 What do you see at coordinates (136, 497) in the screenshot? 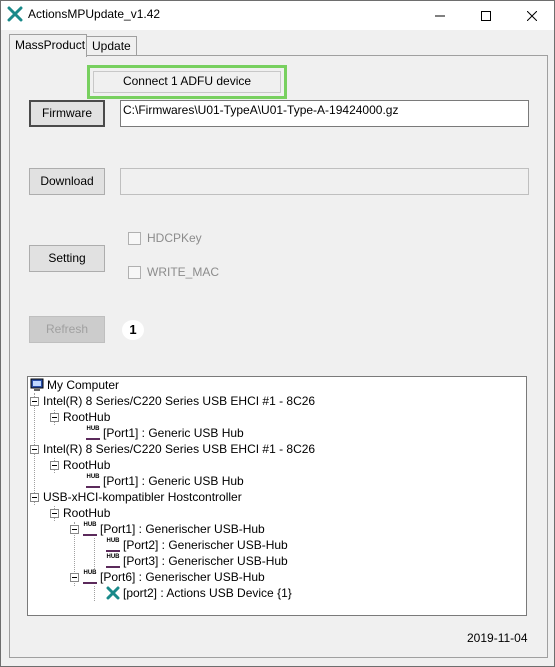
I see `tree-node: USB-xHCI-kompatibler Hostcontroller` at bounding box center [136, 497].